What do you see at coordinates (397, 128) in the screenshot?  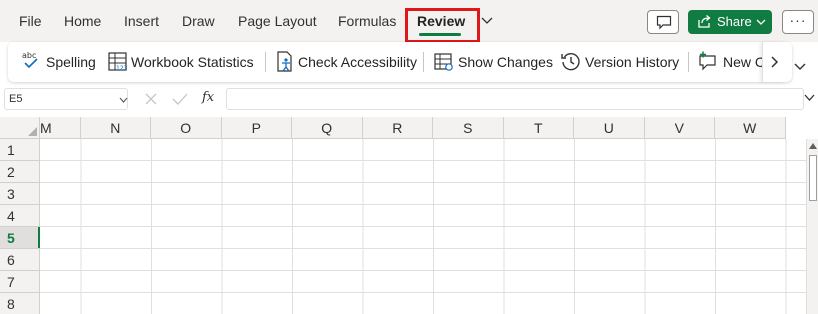 I see `column-header-r: R` at bounding box center [397, 128].